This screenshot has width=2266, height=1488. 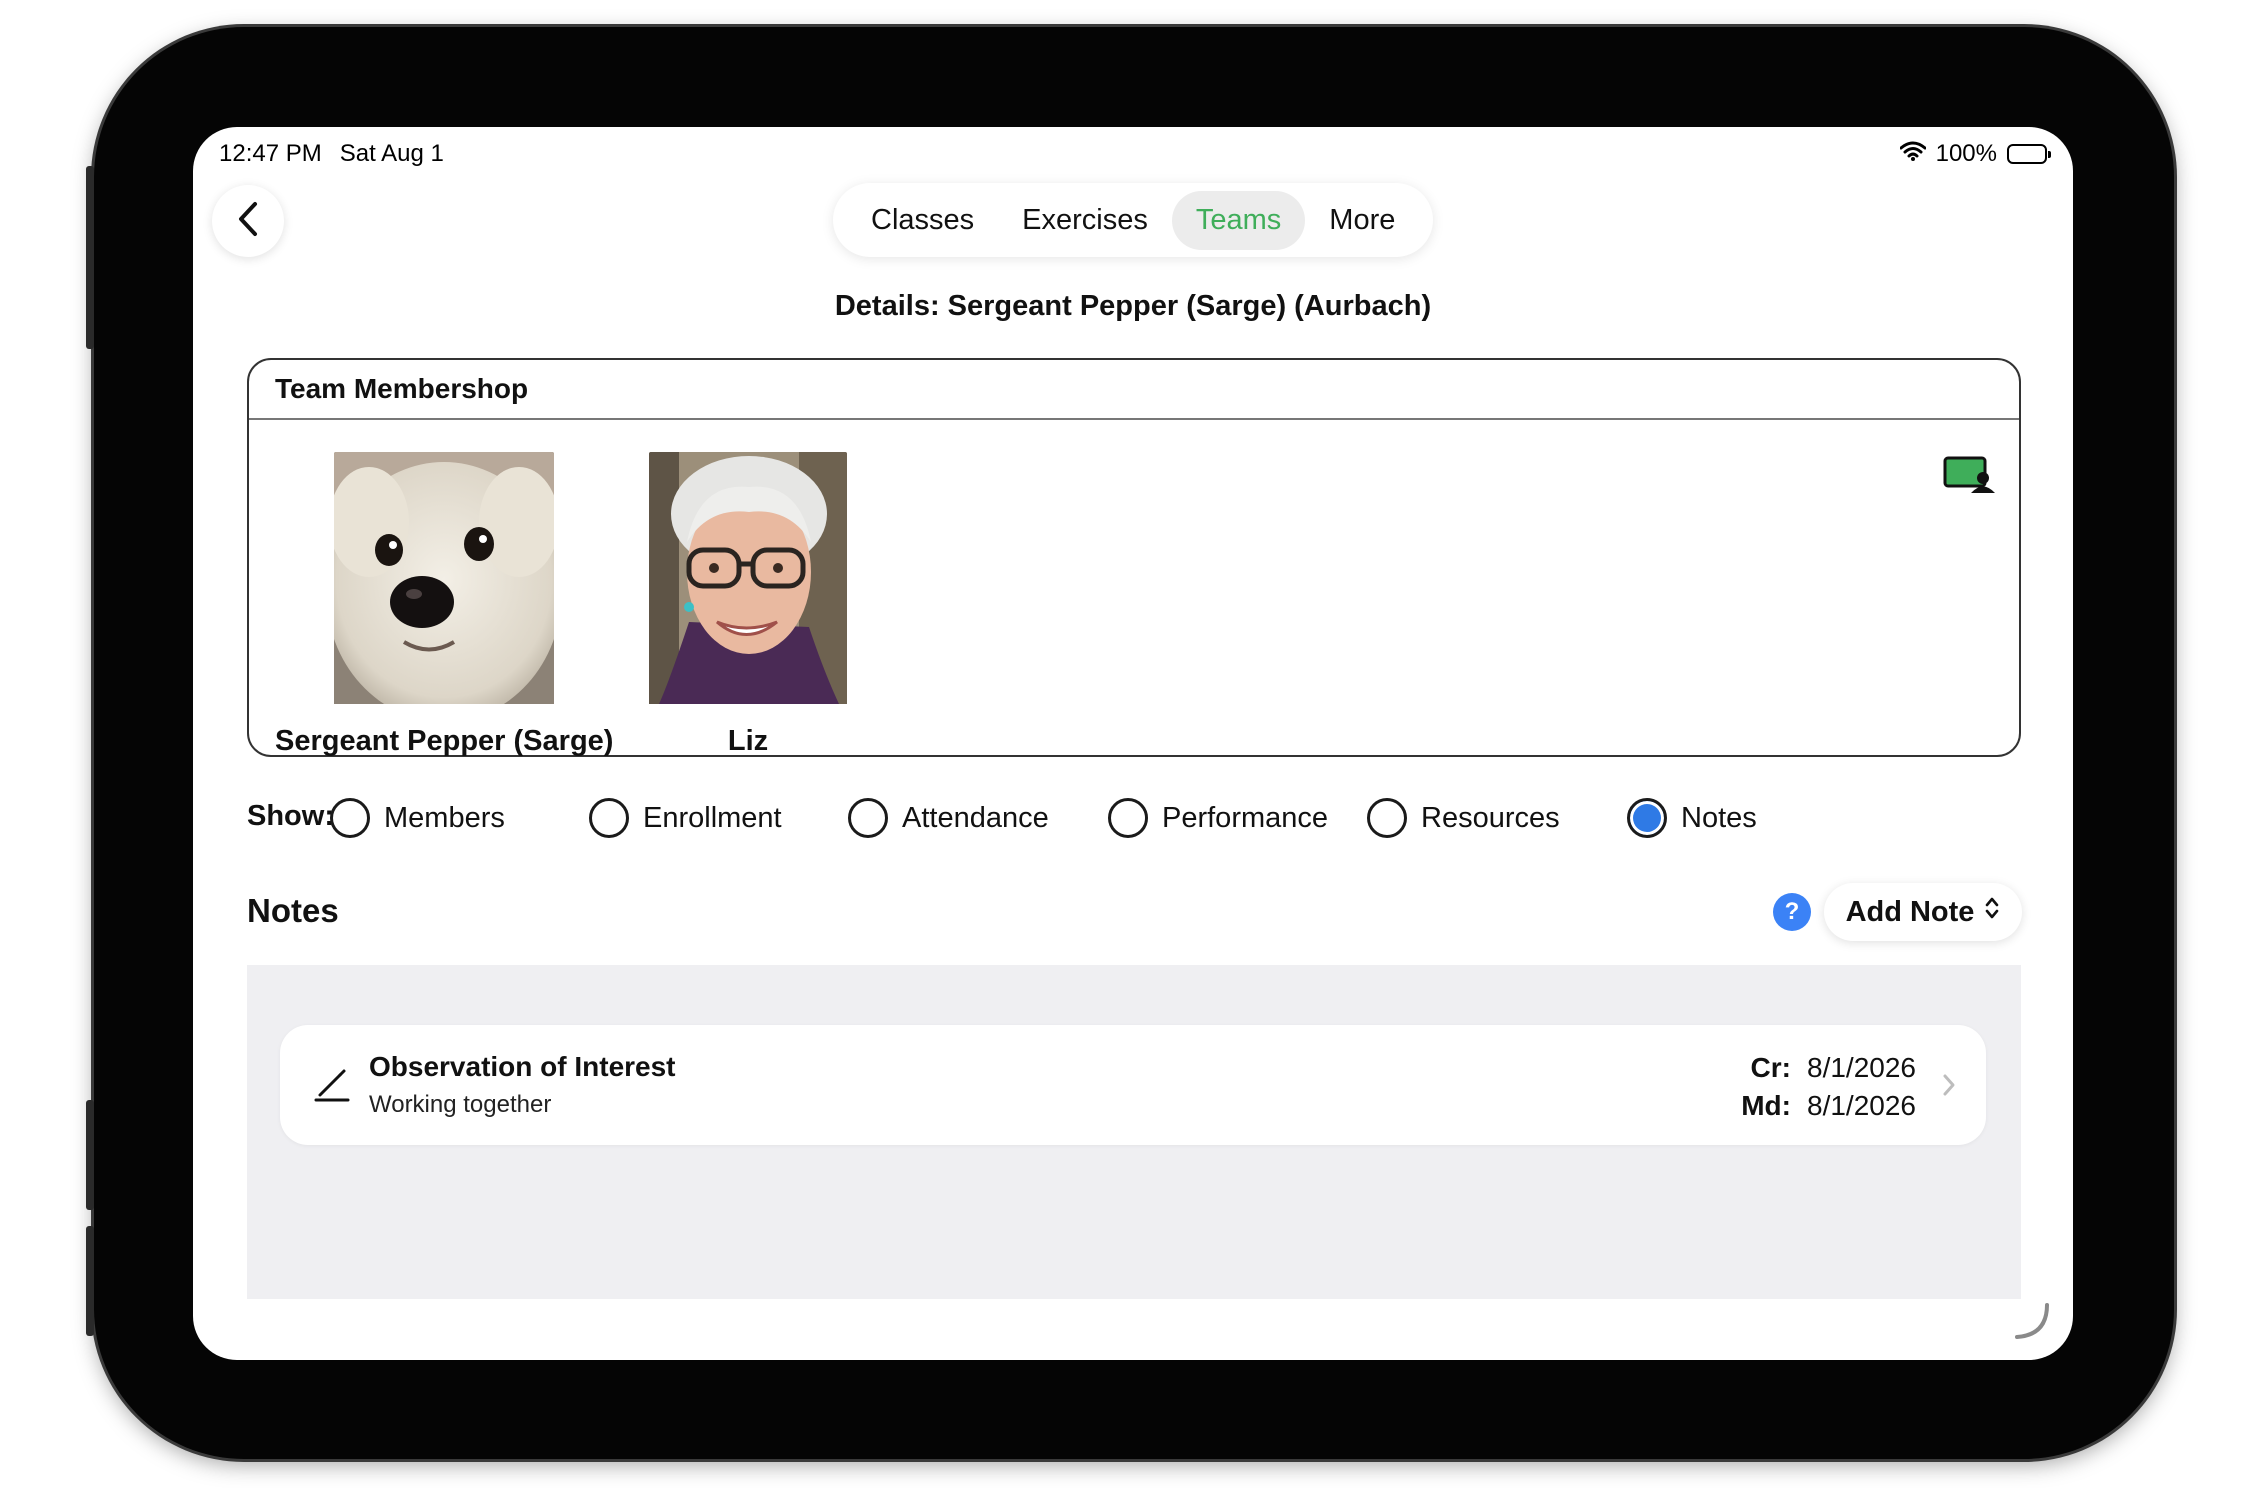 I want to click on note-subtitle: Working together, so click(x=460, y=1104).